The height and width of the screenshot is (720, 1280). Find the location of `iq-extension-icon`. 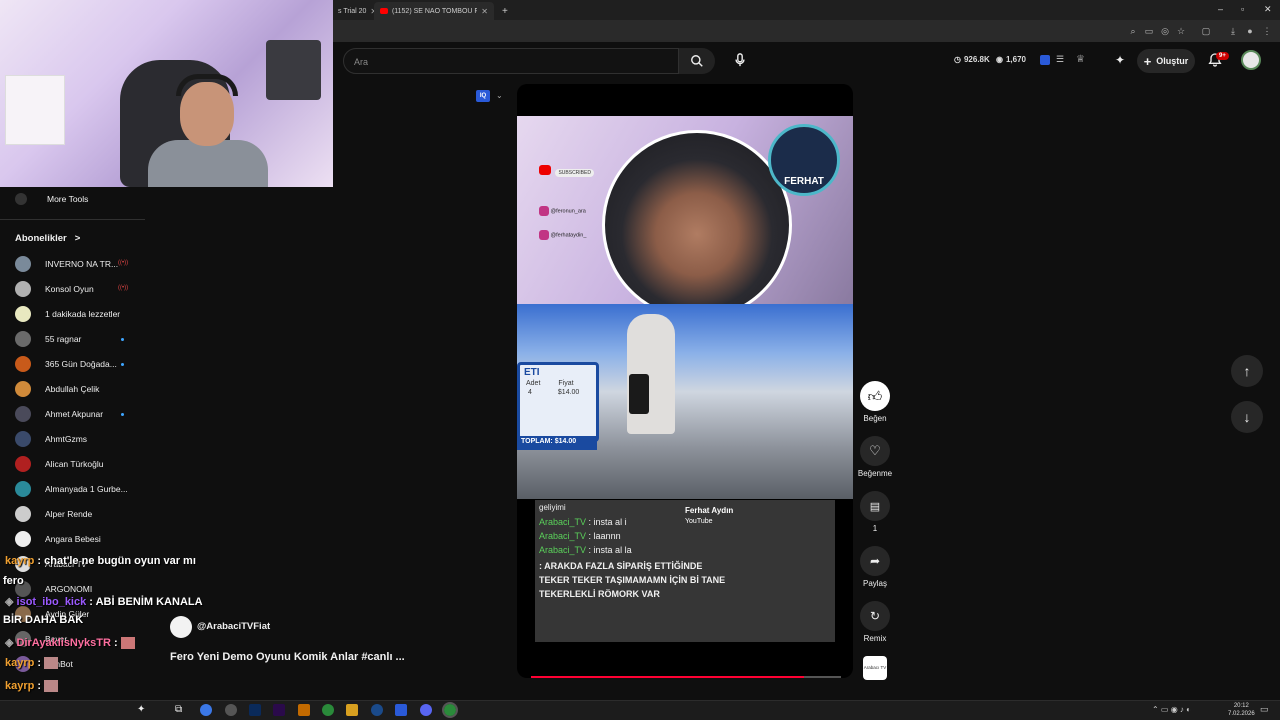

iq-extension-icon is located at coordinates (1045, 60).